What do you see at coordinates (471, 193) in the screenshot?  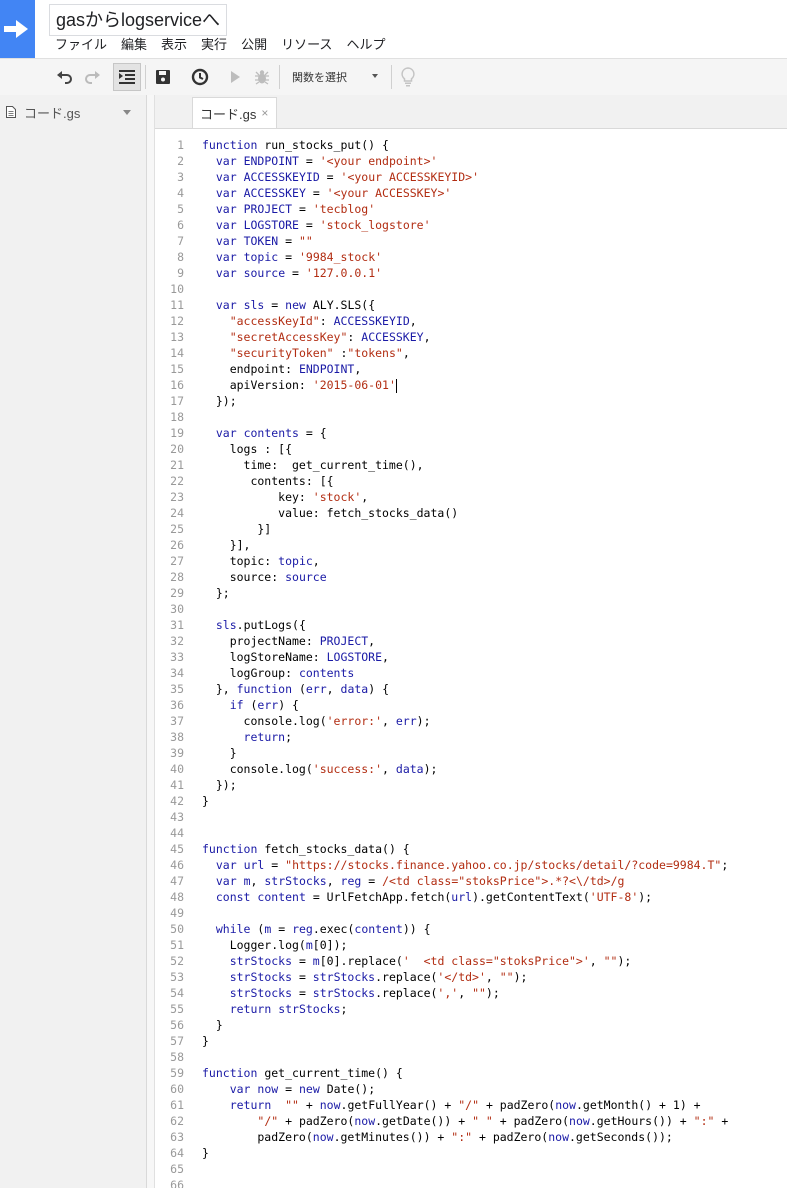 I see `code-line: 4 var ACCESSKEY = '<your ACCESSKEY>'` at bounding box center [471, 193].